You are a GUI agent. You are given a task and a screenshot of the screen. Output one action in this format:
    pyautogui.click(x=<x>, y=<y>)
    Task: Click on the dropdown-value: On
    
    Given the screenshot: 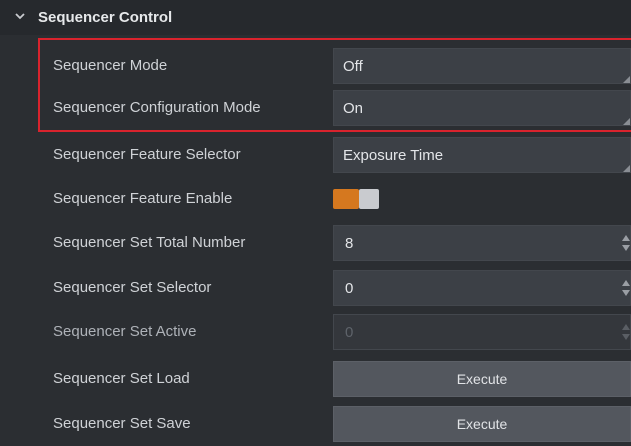 What is the action you would take?
    pyautogui.click(x=353, y=108)
    